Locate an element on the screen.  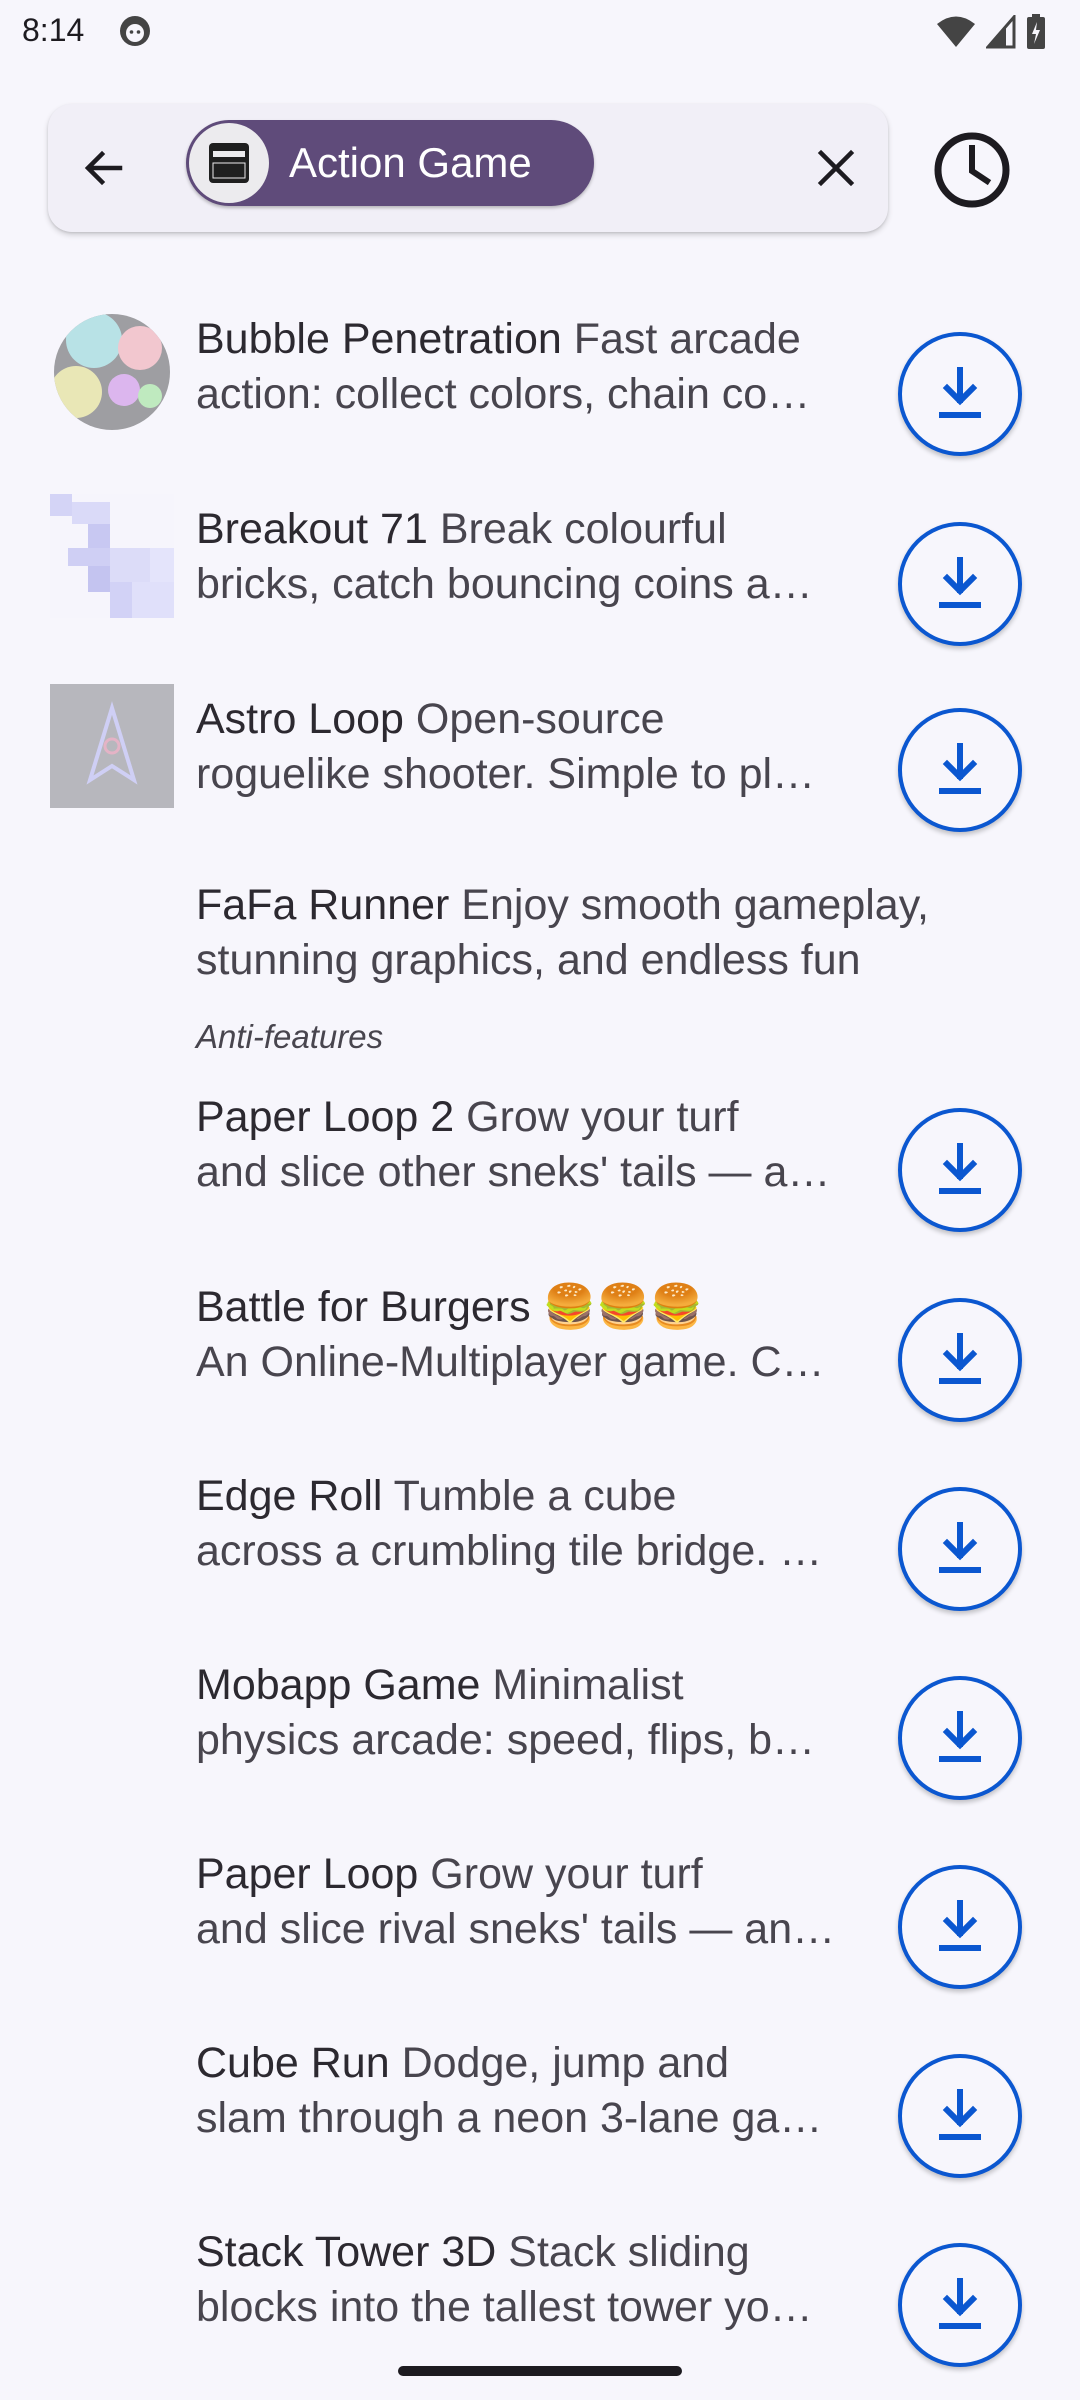
cellular-signal-icon is located at coordinates (1001, 32).